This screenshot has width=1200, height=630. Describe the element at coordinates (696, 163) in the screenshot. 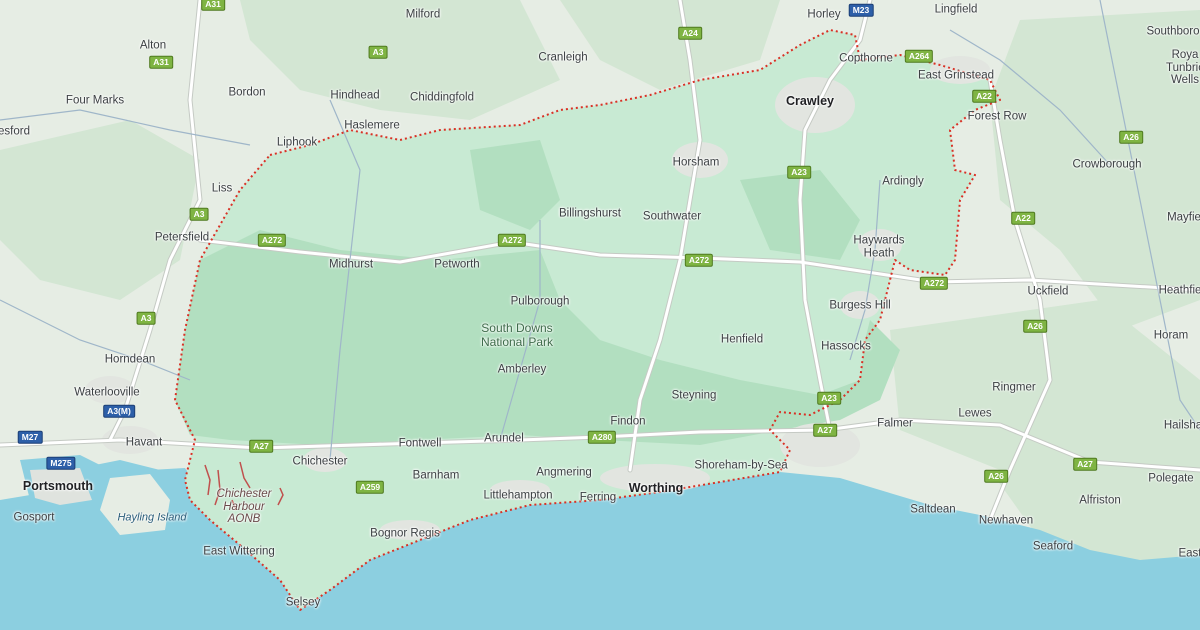

I see `place-label-horsham: Horsham` at that location.